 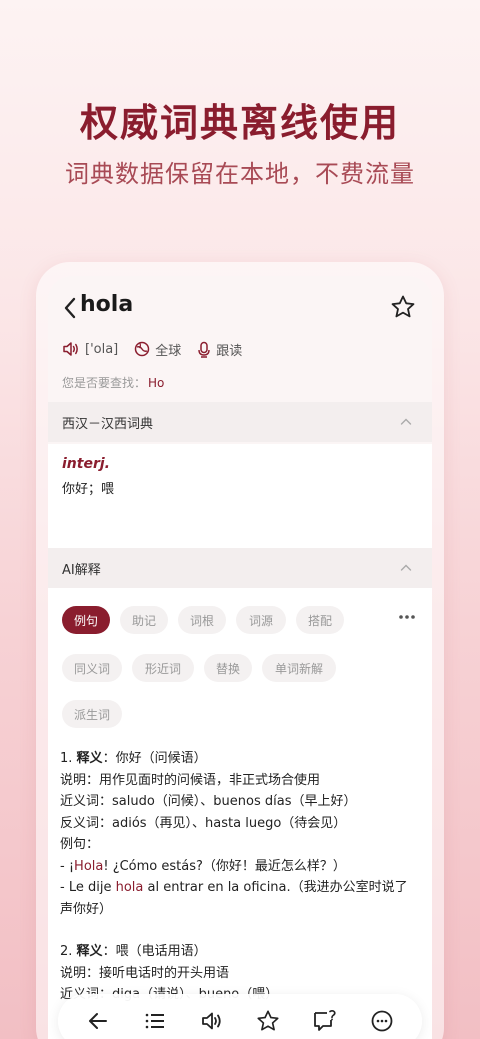 What do you see at coordinates (203, 866) in the screenshot?
I see `sense-1-example-1: - ¡Hola! ¿Cómo estás?（你好！最近怎么样？）` at bounding box center [203, 866].